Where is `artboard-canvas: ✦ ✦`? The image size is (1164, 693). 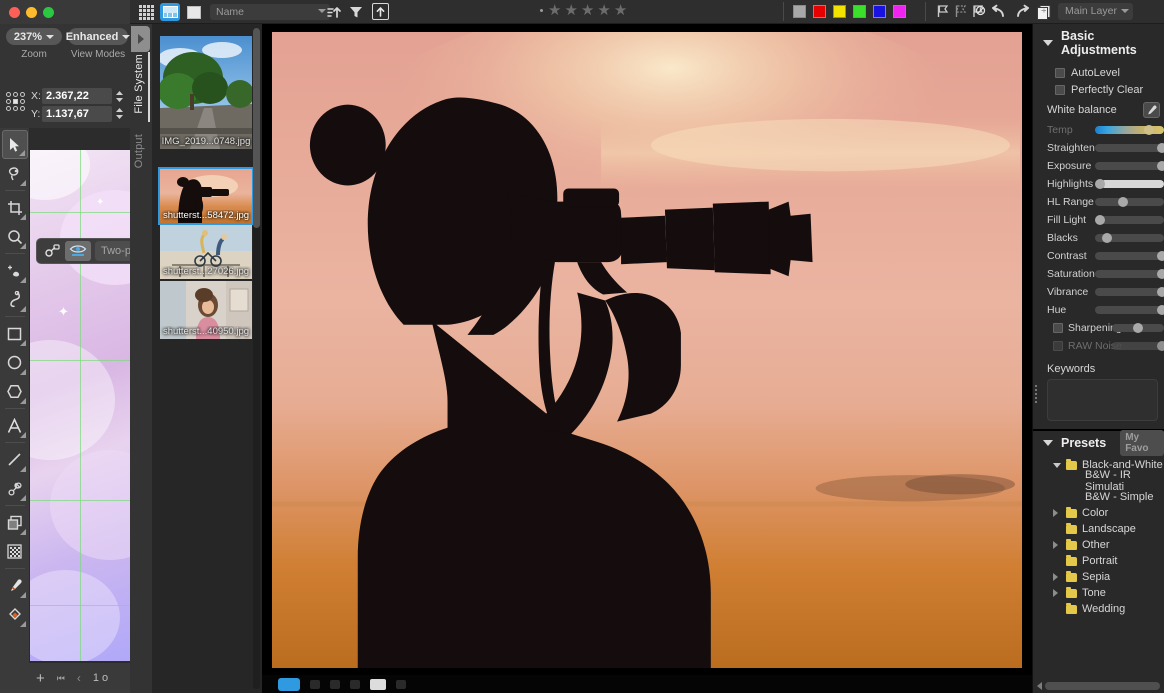
artboard-canvas: ✦ ✦ is located at coordinates (80, 405).